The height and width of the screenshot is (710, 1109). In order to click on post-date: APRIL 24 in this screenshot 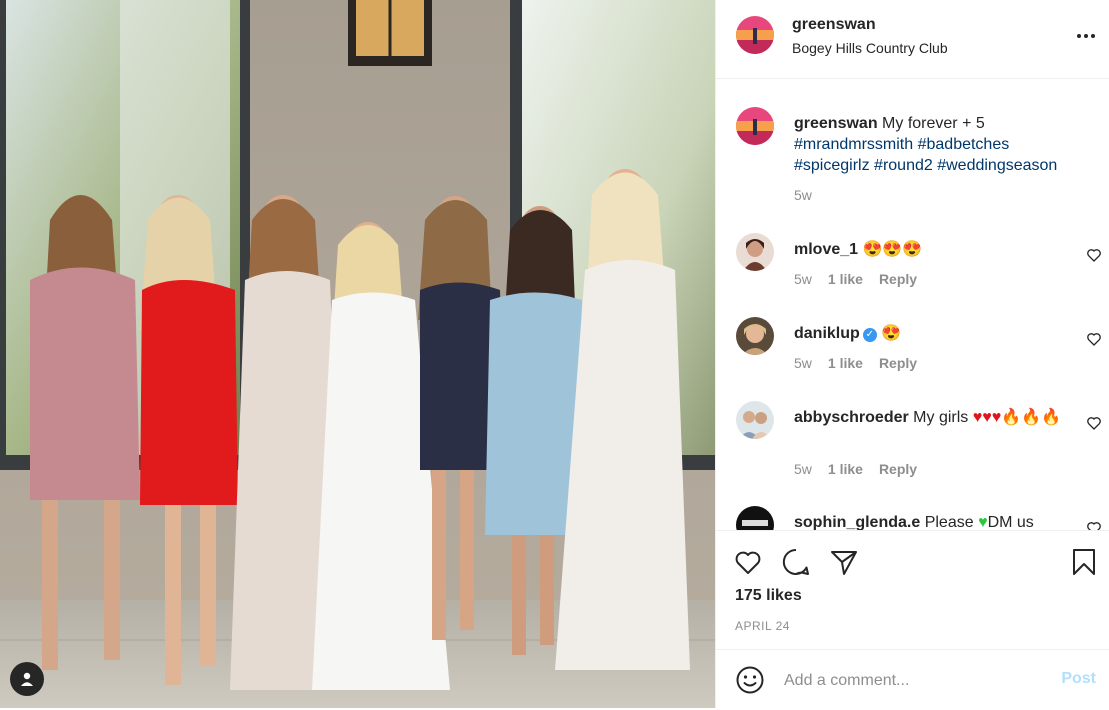, I will do `click(762, 626)`.